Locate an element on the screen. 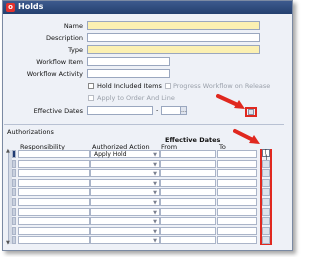 The width and height of the screenshot is (320, 257). workflow-item-label: Workflow Item is located at coordinates (59, 62).